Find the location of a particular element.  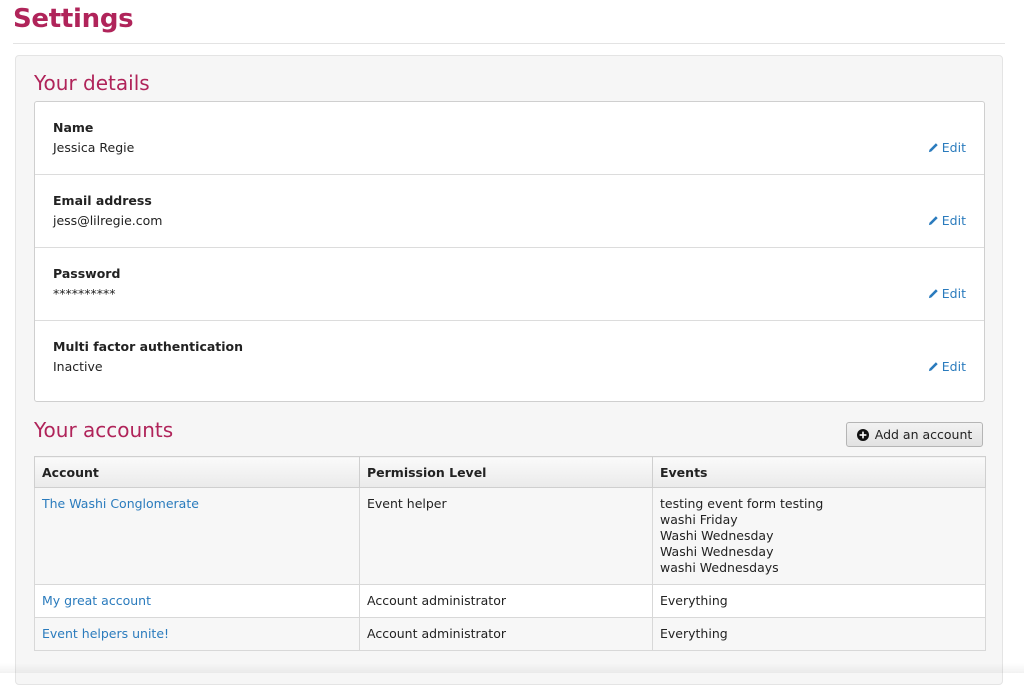

edit-mfa-link: Edit is located at coordinates (947, 366).